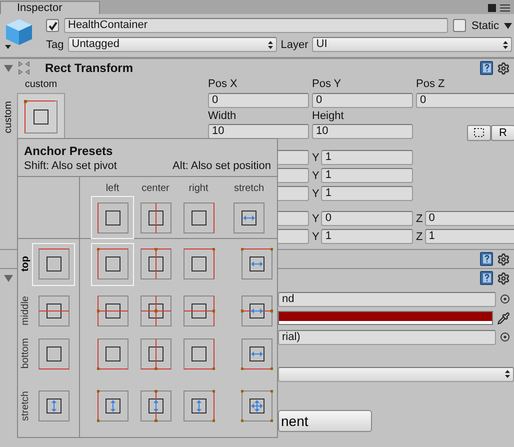  Describe the element at coordinates (26, 264) in the screenshot. I see `row-label: top` at that location.